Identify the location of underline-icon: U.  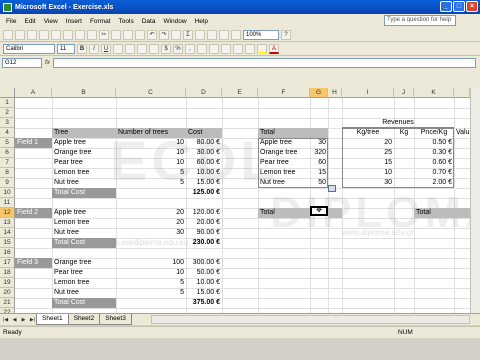
(106, 48).